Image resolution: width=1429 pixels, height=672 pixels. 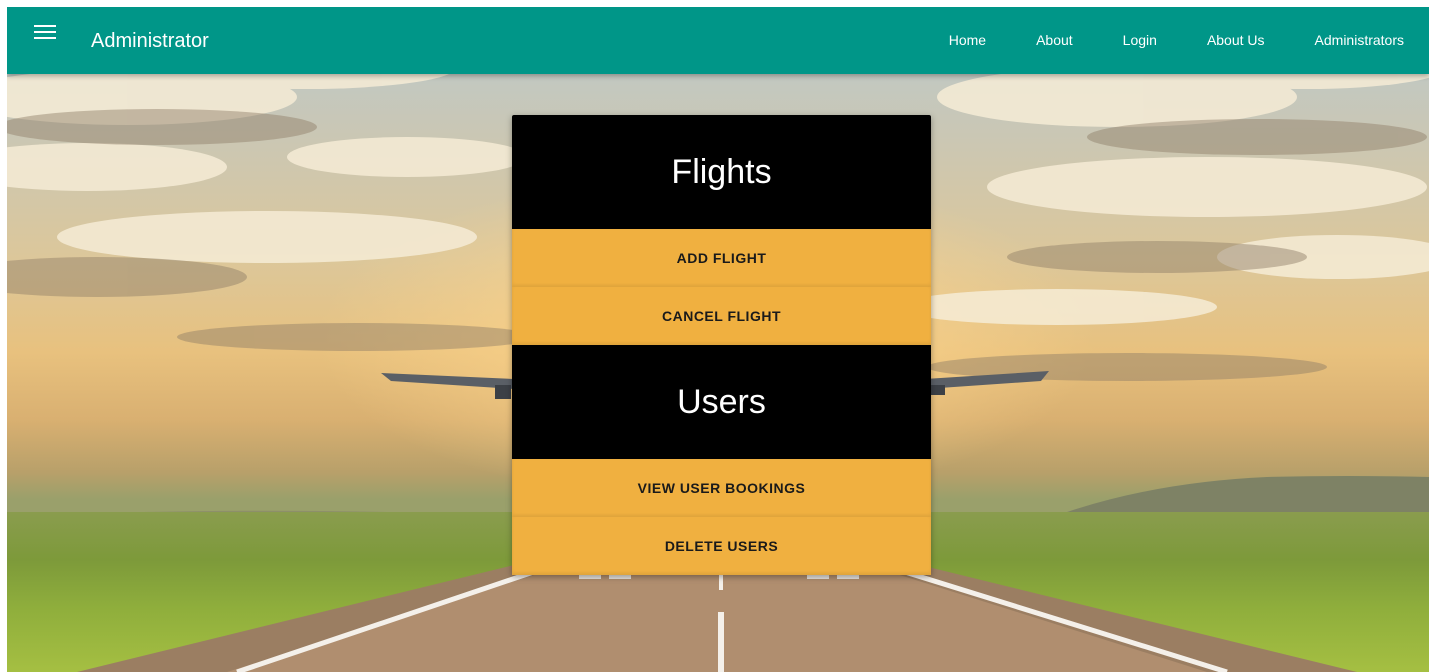 What do you see at coordinates (45, 34) in the screenshot?
I see `menu-icon` at bounding box center [45, 34].